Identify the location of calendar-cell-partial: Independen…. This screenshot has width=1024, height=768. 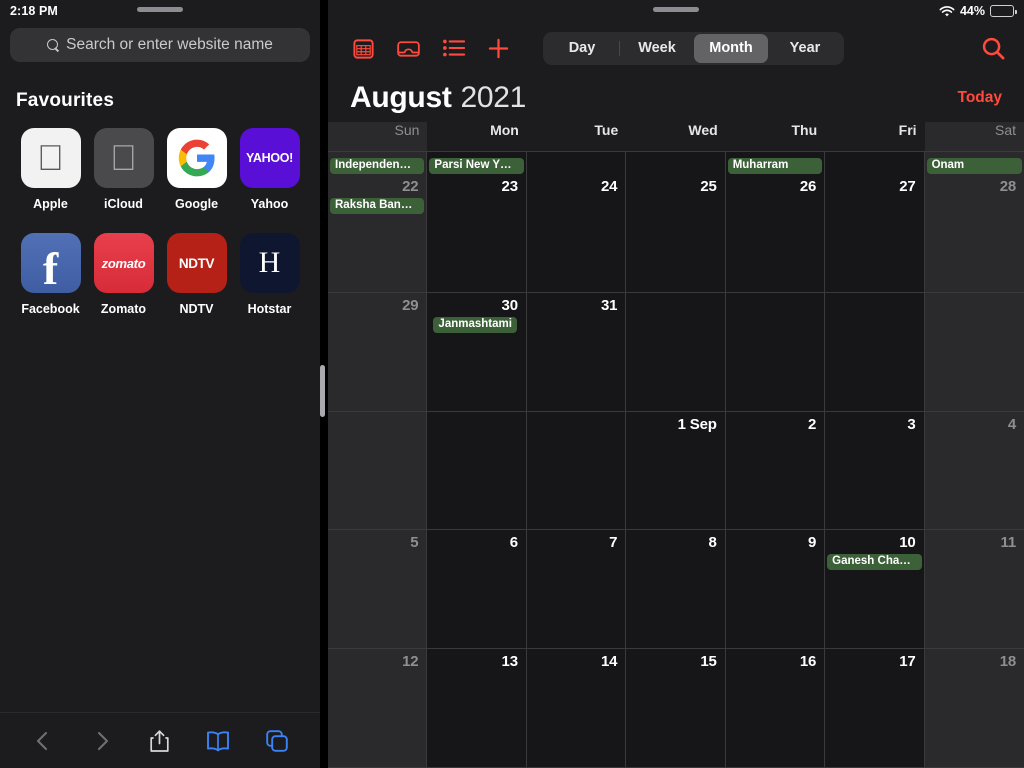
(378, 163).